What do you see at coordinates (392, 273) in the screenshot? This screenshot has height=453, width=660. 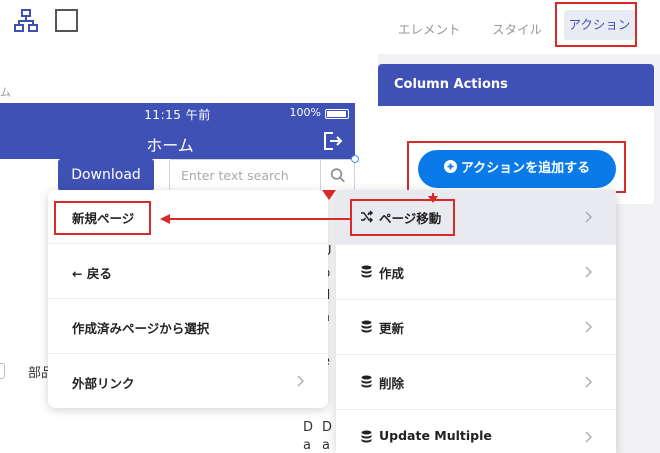 I see `menu-item-label: 作成` at bounding box center [392, 273].